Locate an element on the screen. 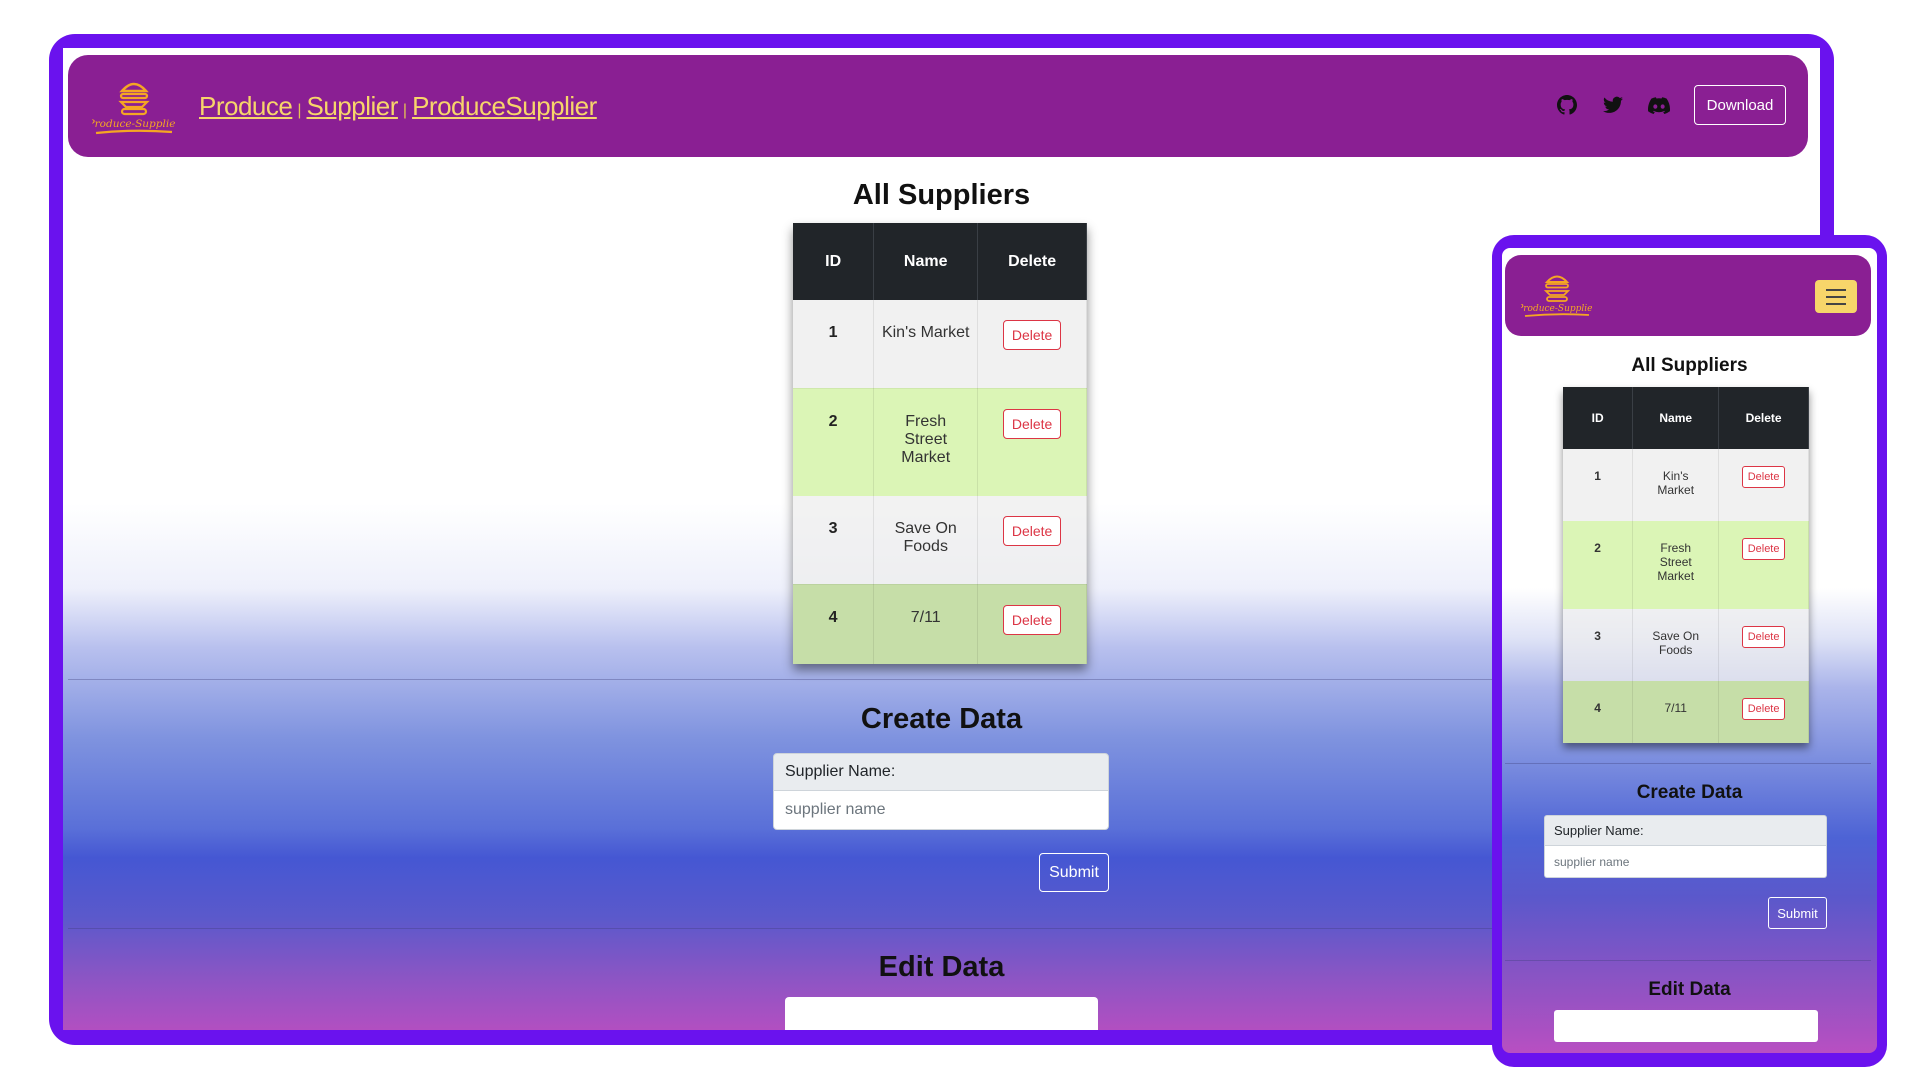 This screenshot has width=1920, height=1080. create-form: Supplier Name: Submit is located at coordinates (941, 822).